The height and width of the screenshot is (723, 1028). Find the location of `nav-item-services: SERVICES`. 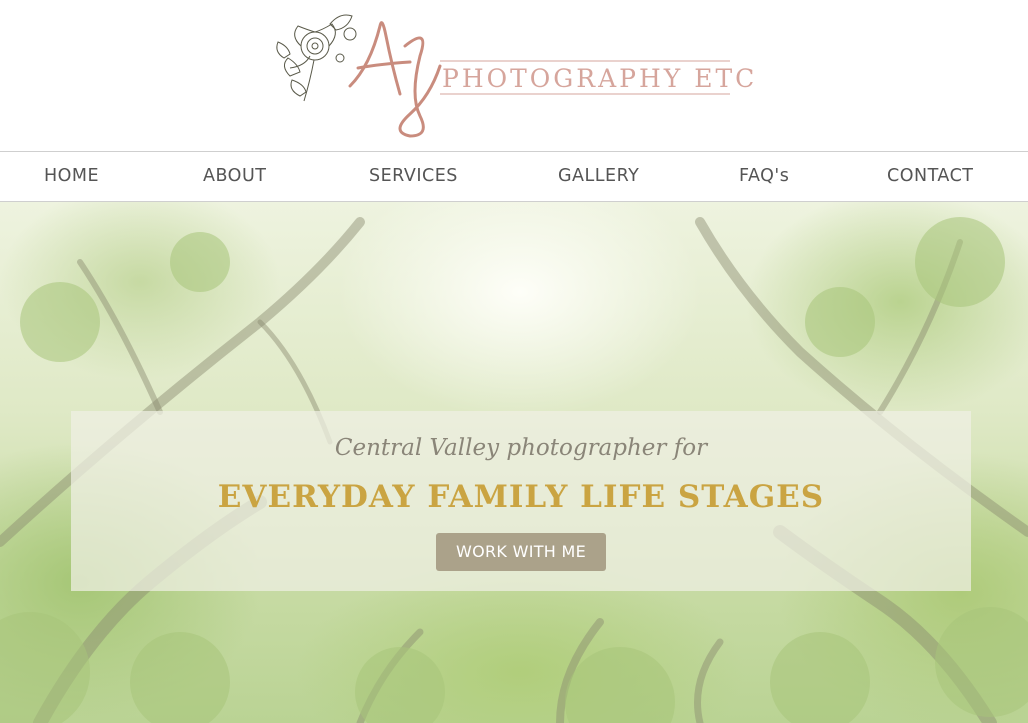

nav-item-services: SERVICES is located at coordinates (413, 176).